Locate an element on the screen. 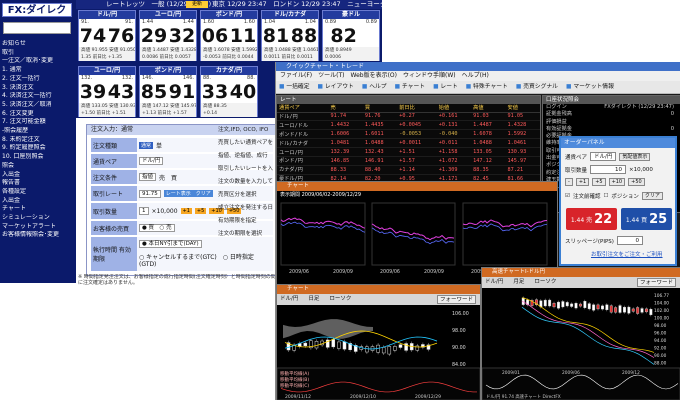  nav-item: 2. 注文一括行 is located at coordinates (39, 79).